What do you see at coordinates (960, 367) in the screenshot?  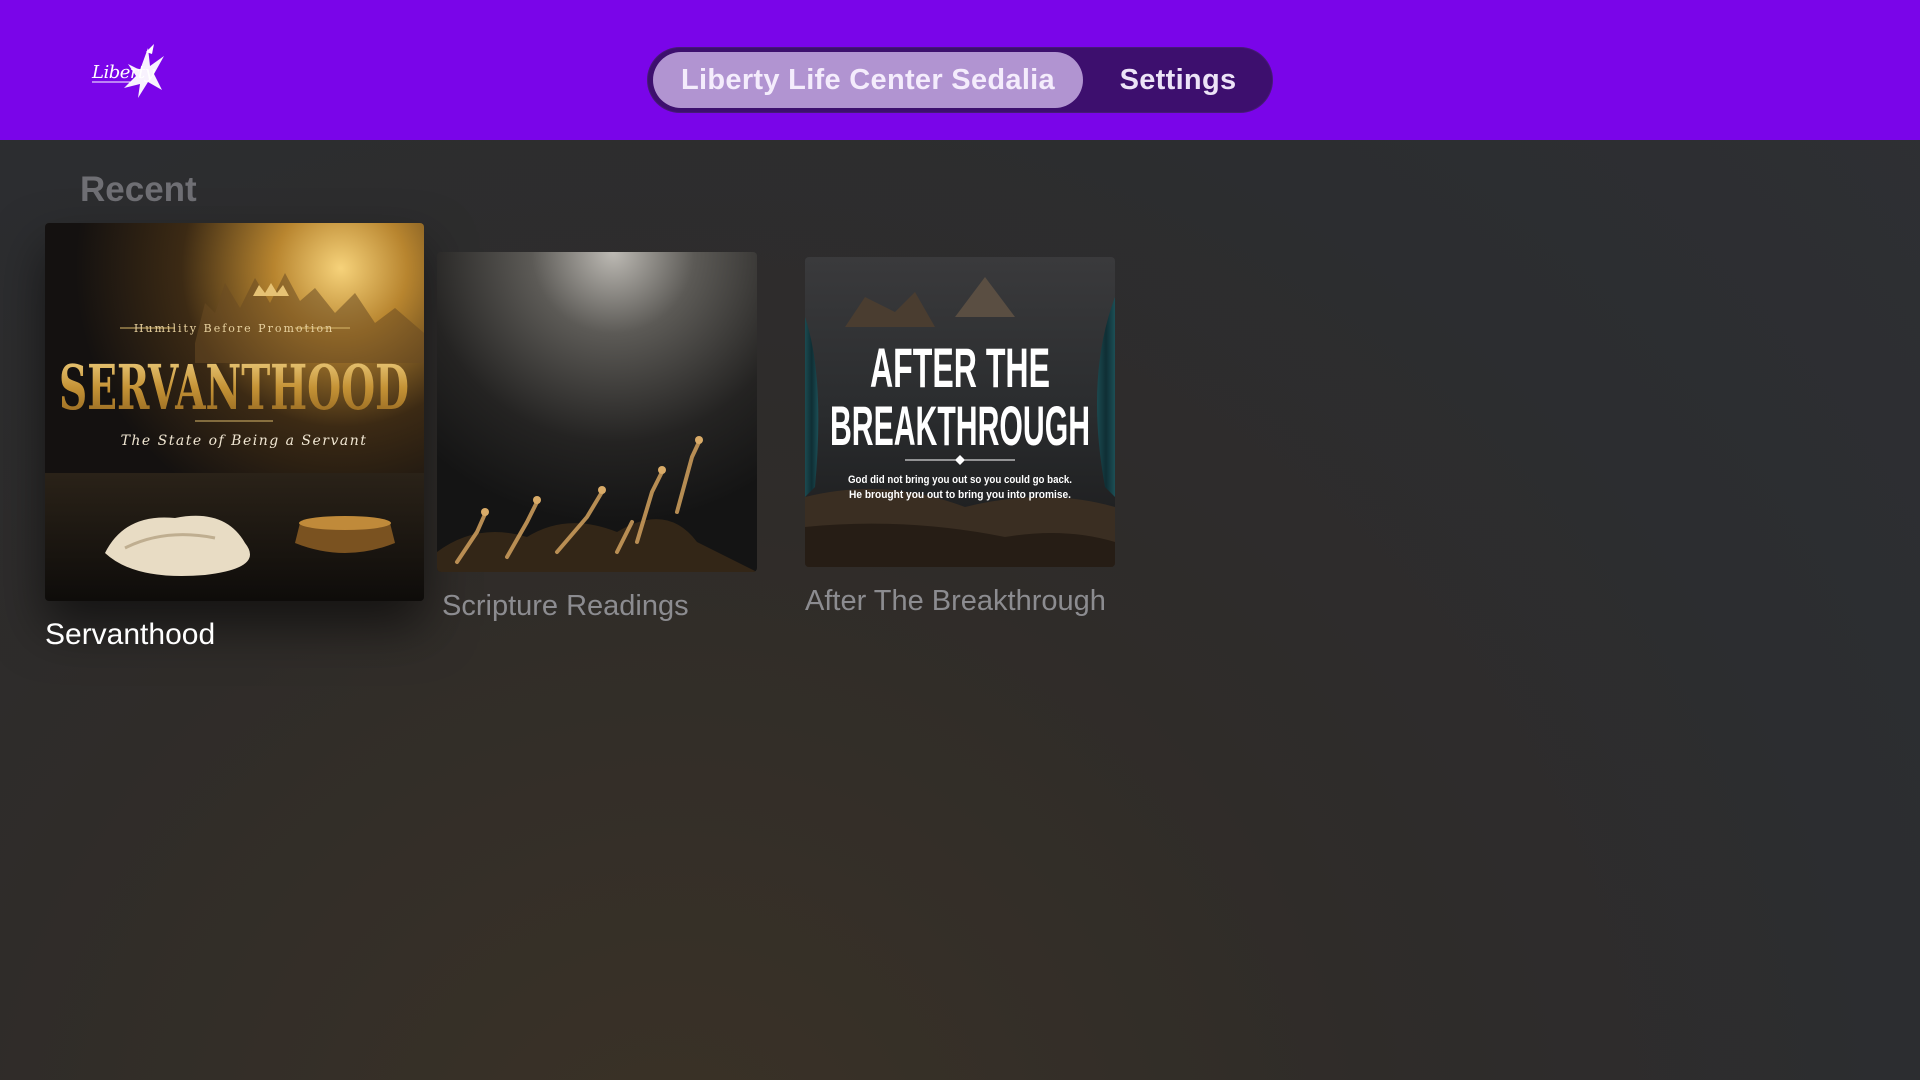 I see `artwork-title-line1: AFTER THE` at bounding box center [960, 367].